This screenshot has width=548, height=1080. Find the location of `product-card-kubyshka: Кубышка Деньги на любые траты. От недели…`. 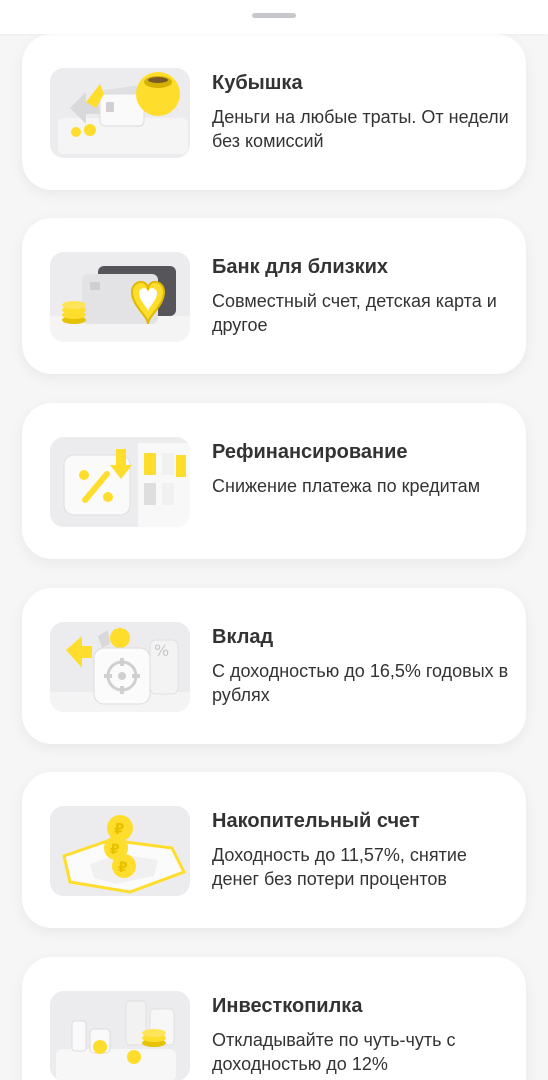

product-card-kubyshka: Кубышка Деньги на любые траты. От недели… is located at coordinates (274, 112).